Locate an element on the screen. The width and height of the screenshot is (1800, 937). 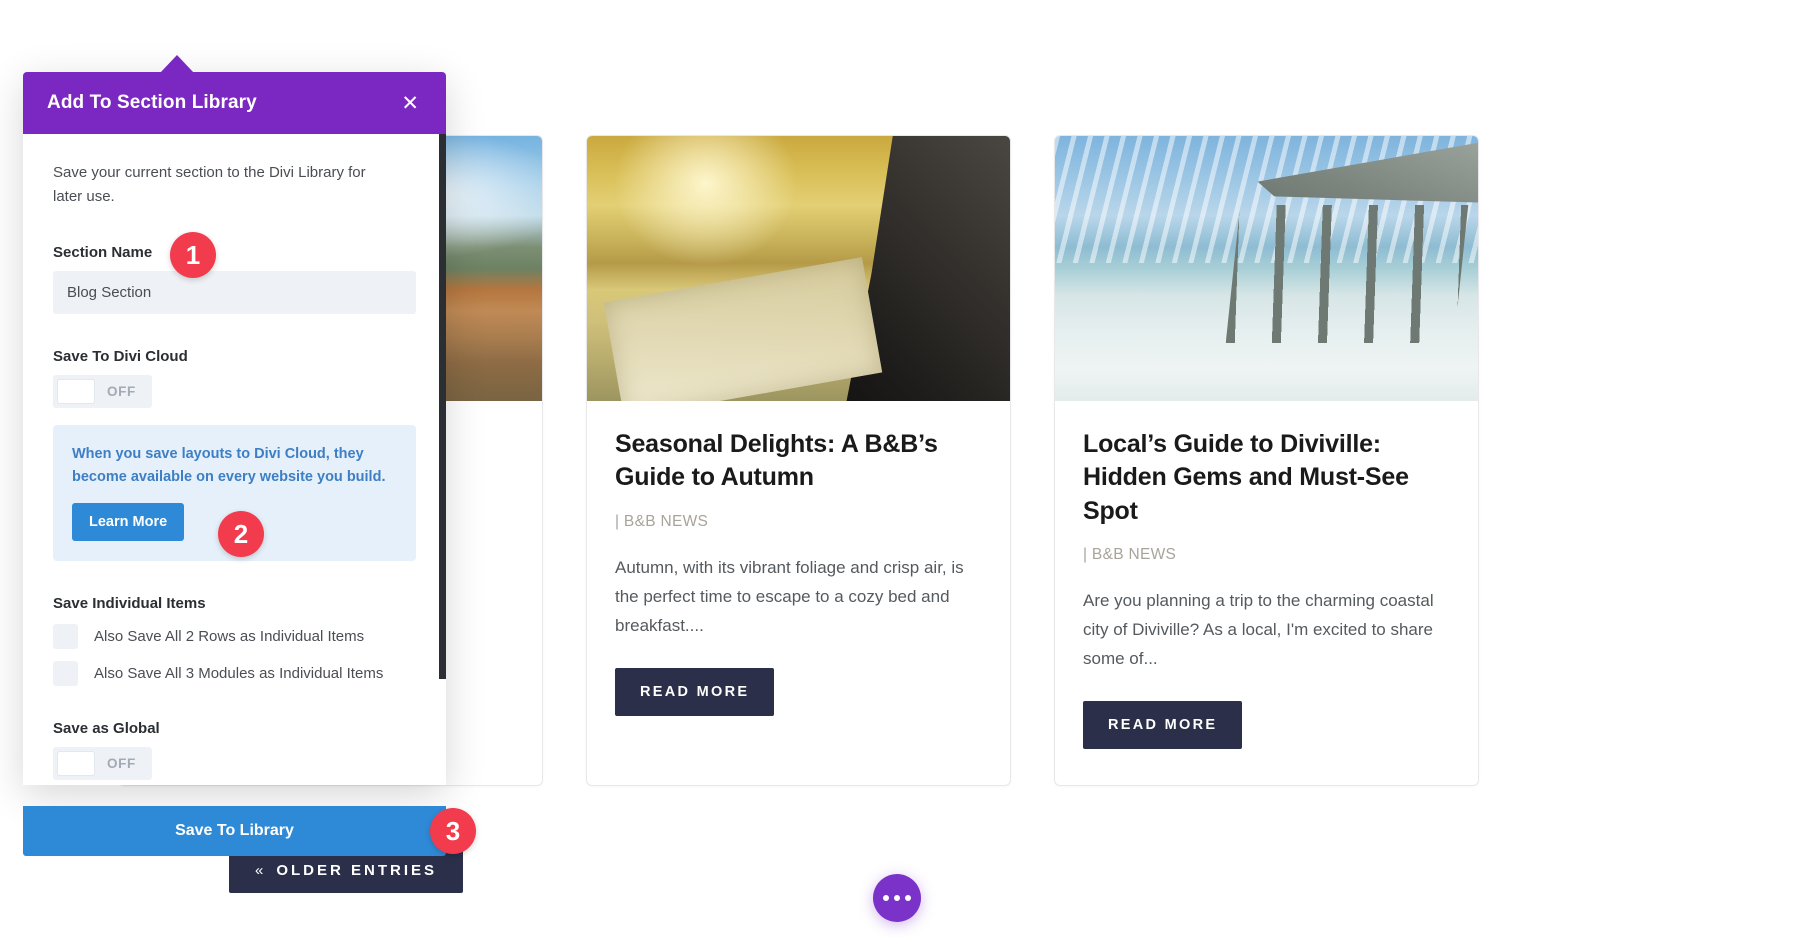
save-individual-items-label: Save Individual Items is located at coordinates (129, 603).